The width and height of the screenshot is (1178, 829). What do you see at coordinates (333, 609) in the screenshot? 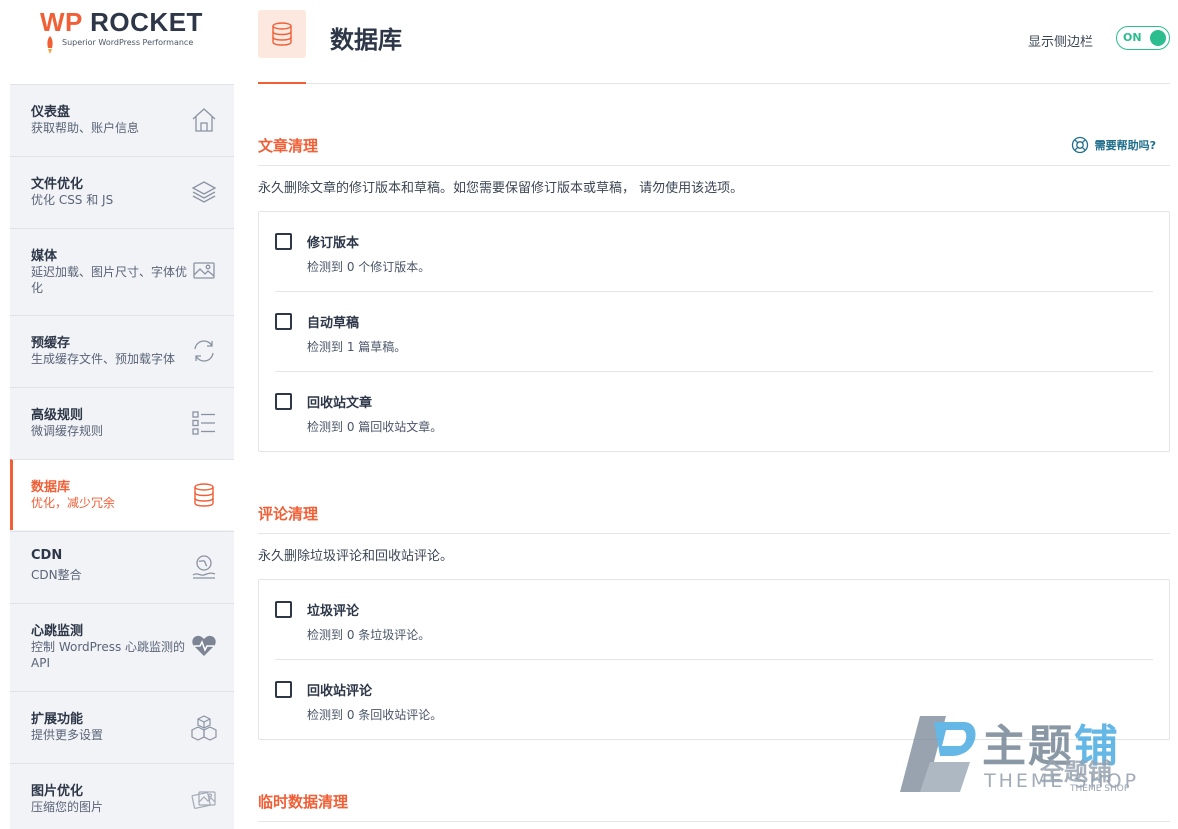
I see `option-label: 垃圾评论` at bounding box center [333, 609].